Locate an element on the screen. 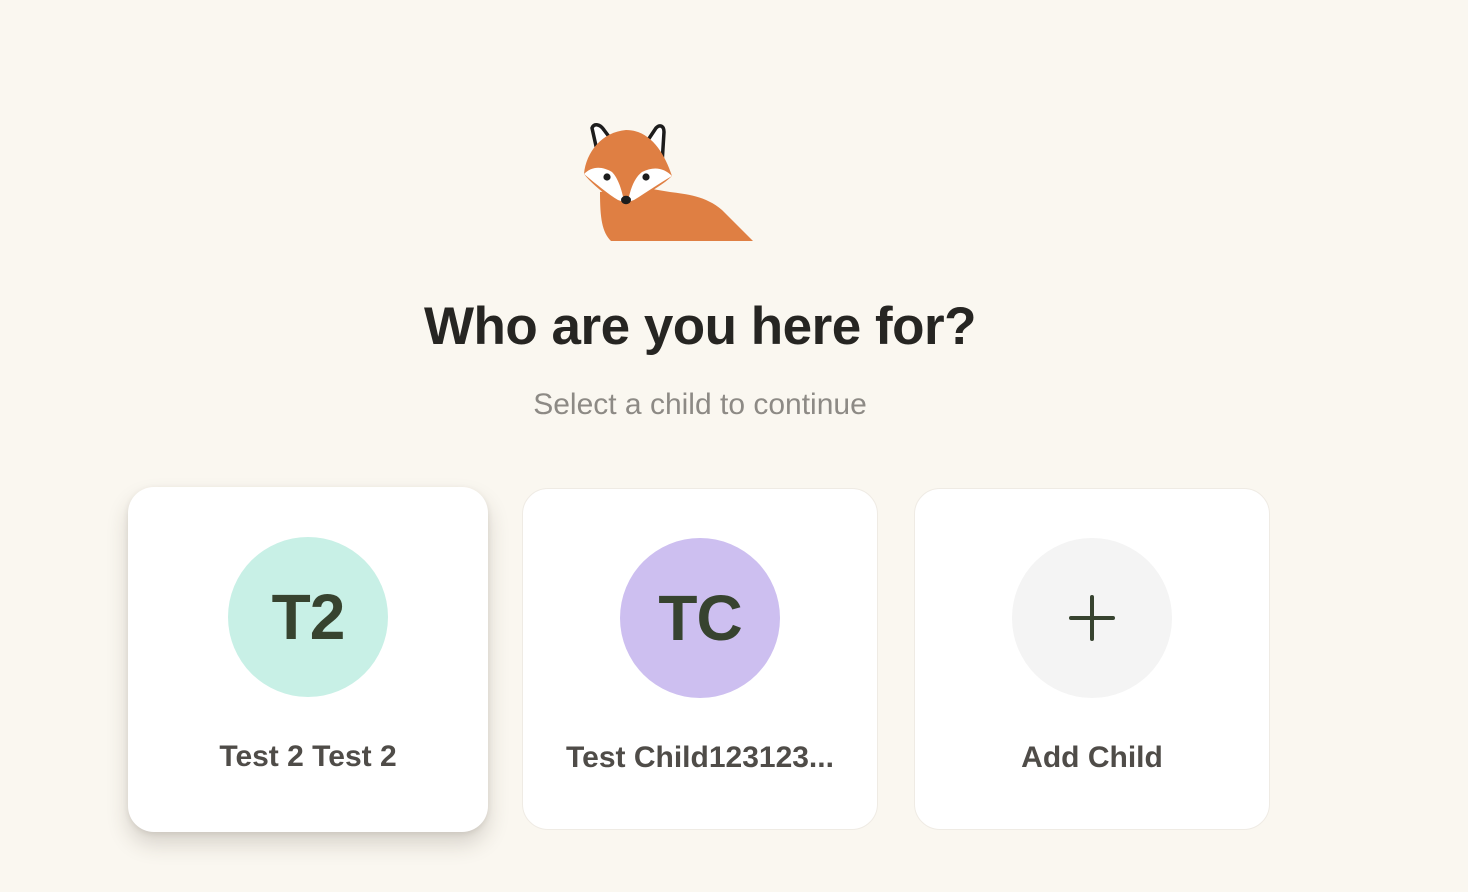 This screenshot has width=1468, height=892. fox-icon is located at coordinates (668, 182).